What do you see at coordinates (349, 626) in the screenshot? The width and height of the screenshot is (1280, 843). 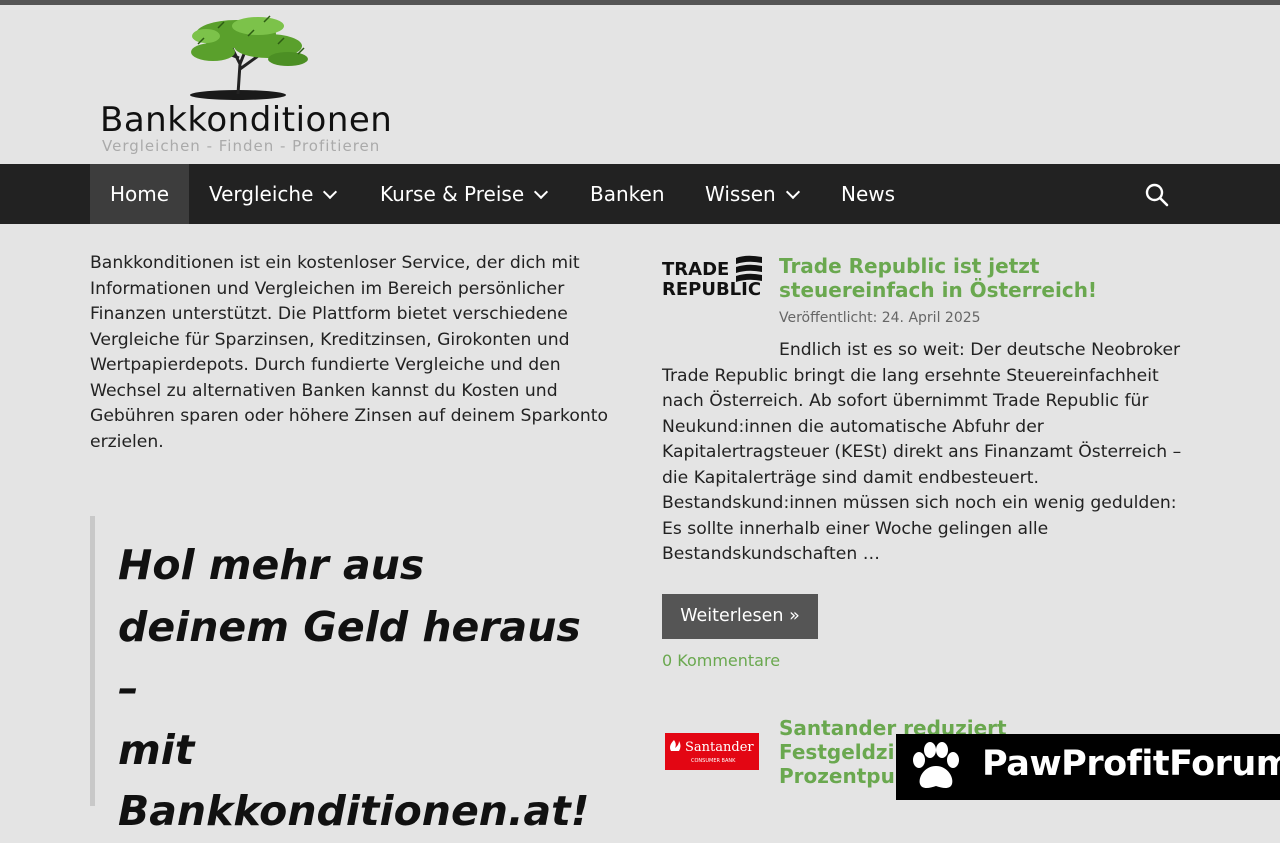 I see `quote-line: deinem Geld heraus` at bounding box center [349, 626].